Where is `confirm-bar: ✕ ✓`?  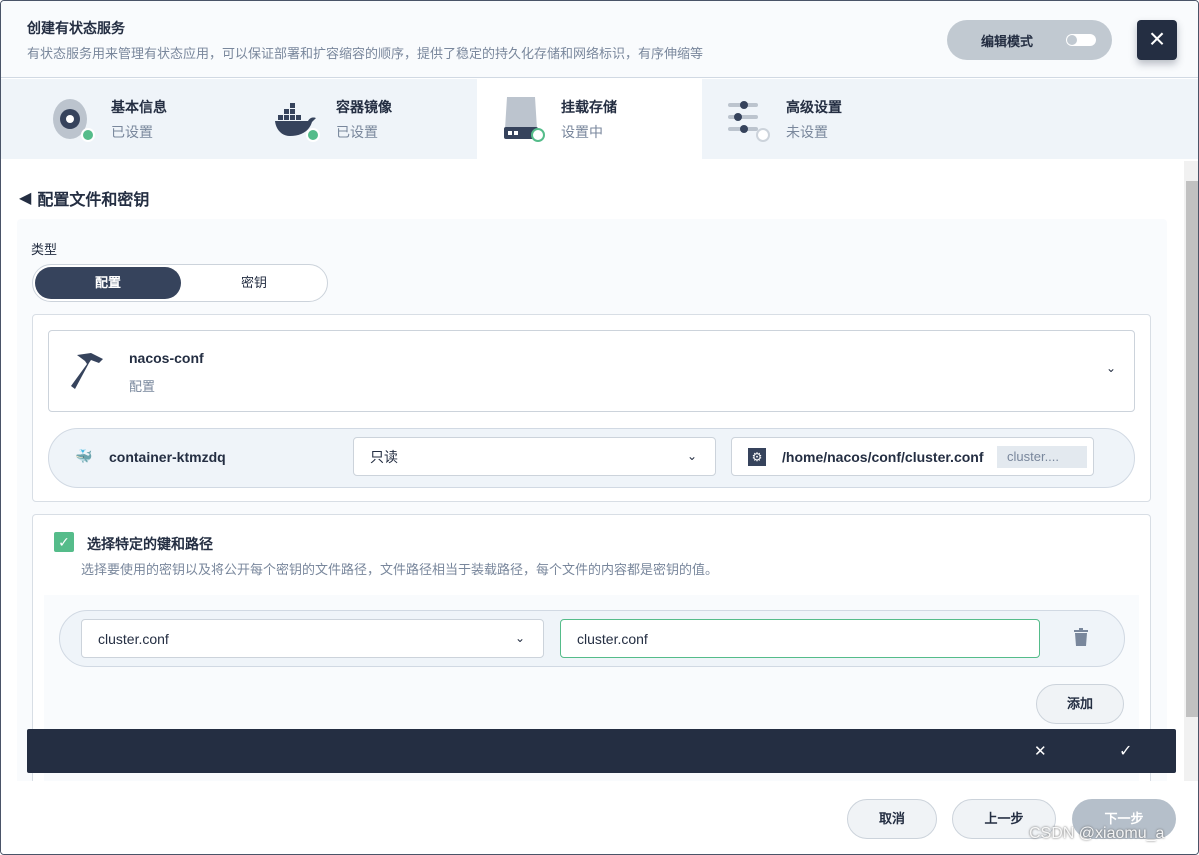
confirm-bar: ✕ ✓ is located at coordinates (601, 751).